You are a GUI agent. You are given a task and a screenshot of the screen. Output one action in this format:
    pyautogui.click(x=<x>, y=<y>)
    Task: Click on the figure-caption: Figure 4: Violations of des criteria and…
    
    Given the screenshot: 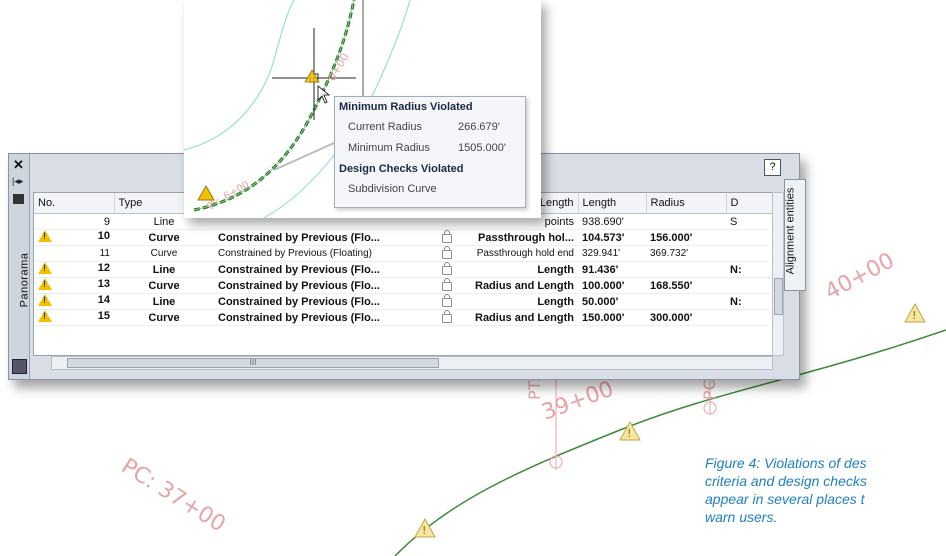 What is the action you would take?
    pyautogui.click(x=825, y=490)
    